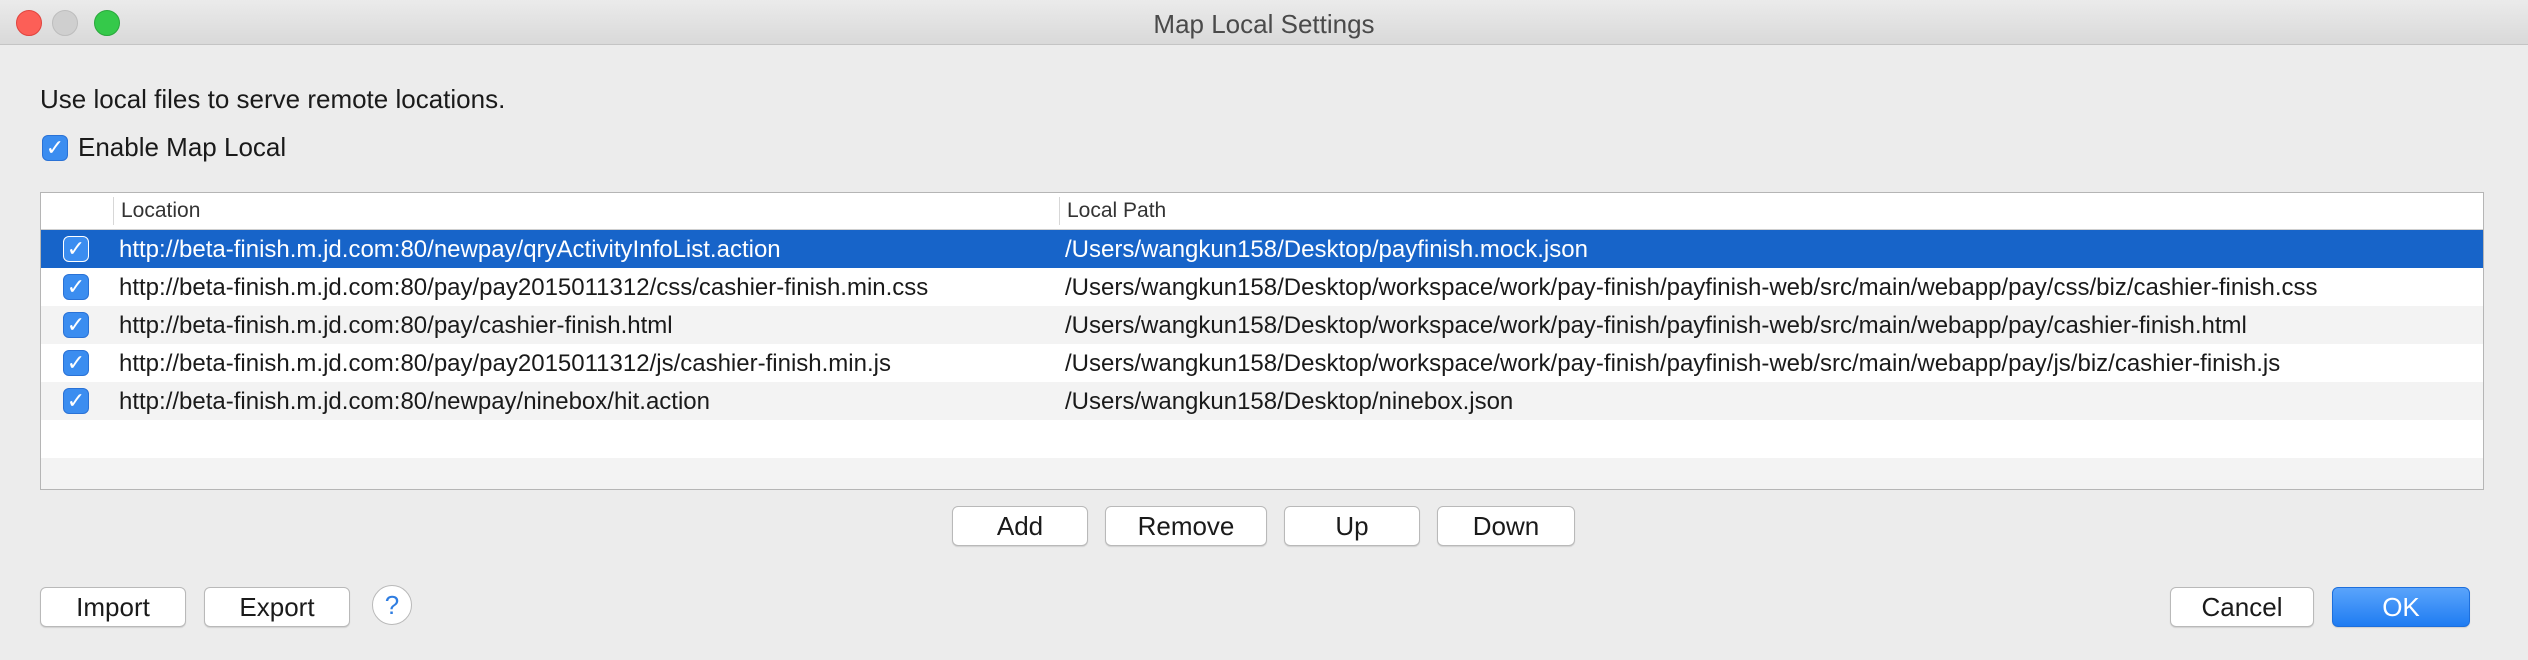  I want to click on local-path-cell: /Users/wangkun158/Desktop/ninebox.json, so click(1289, 401).